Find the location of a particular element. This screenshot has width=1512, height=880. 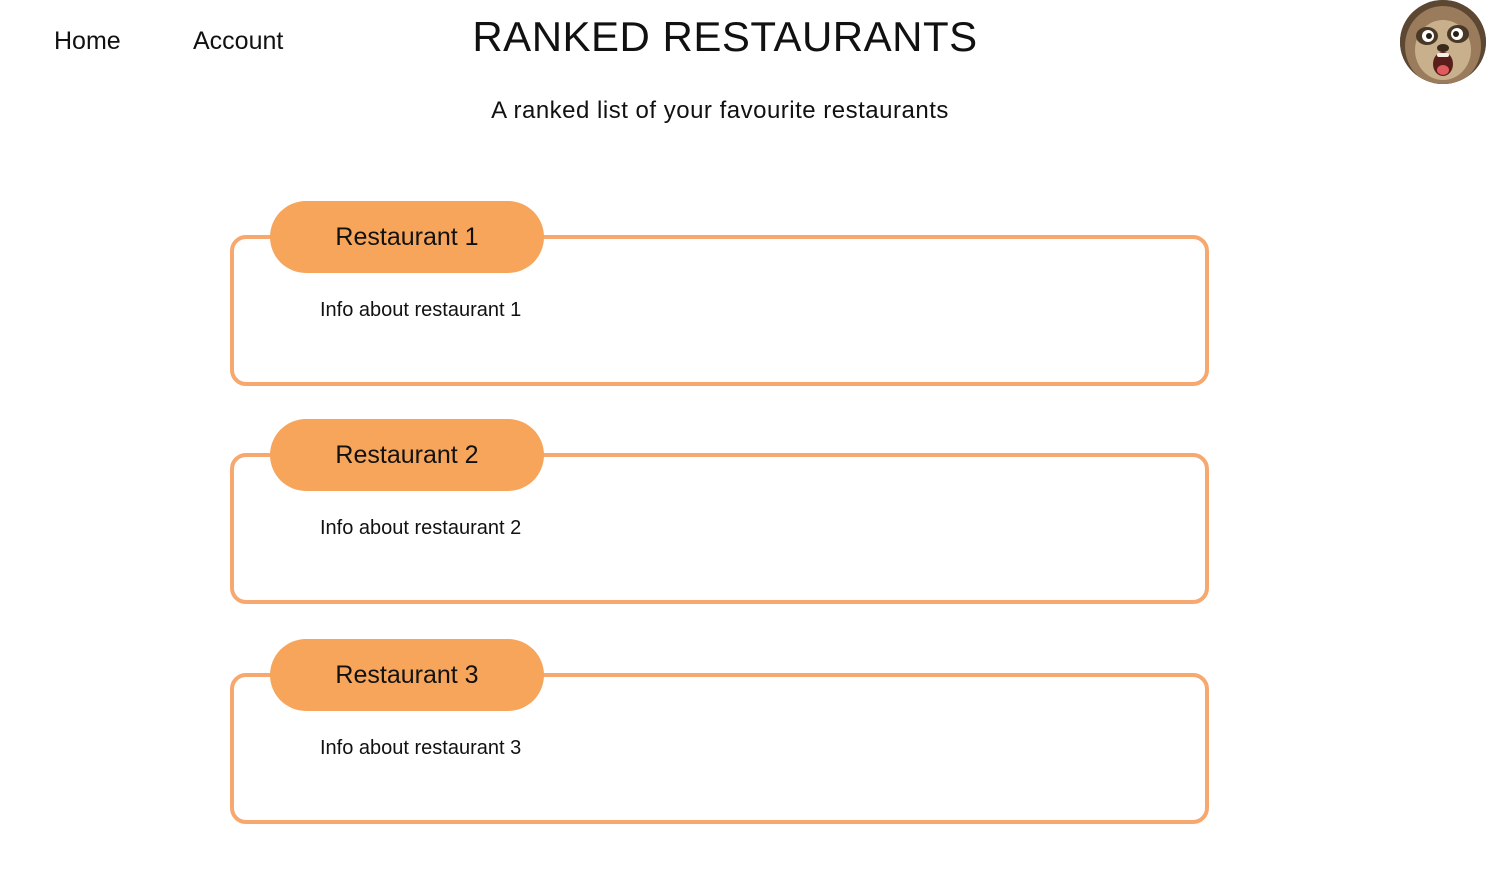

avatar is located at coordinates (1443, 42).